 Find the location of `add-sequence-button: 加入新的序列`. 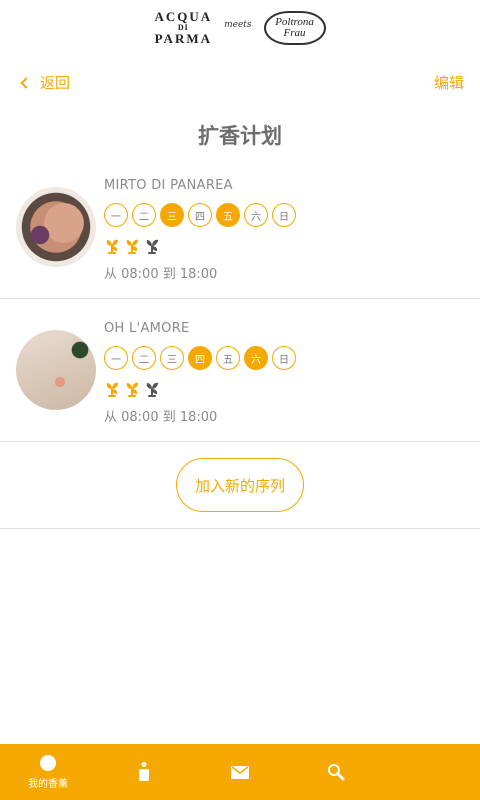

add-sequence-button: 加入新的序列 is located at coordinates (240, 485).